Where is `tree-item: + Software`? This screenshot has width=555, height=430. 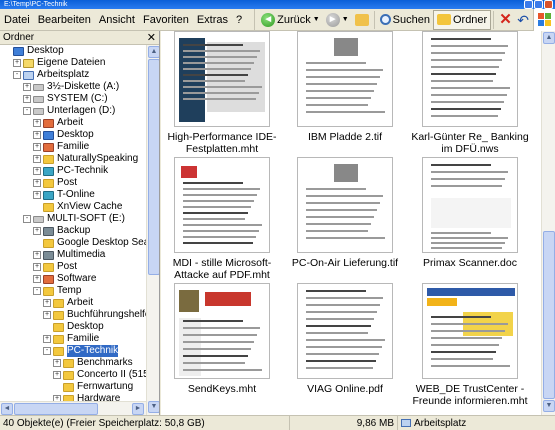 tree-item: + Software is located at coordinates (73, 279).